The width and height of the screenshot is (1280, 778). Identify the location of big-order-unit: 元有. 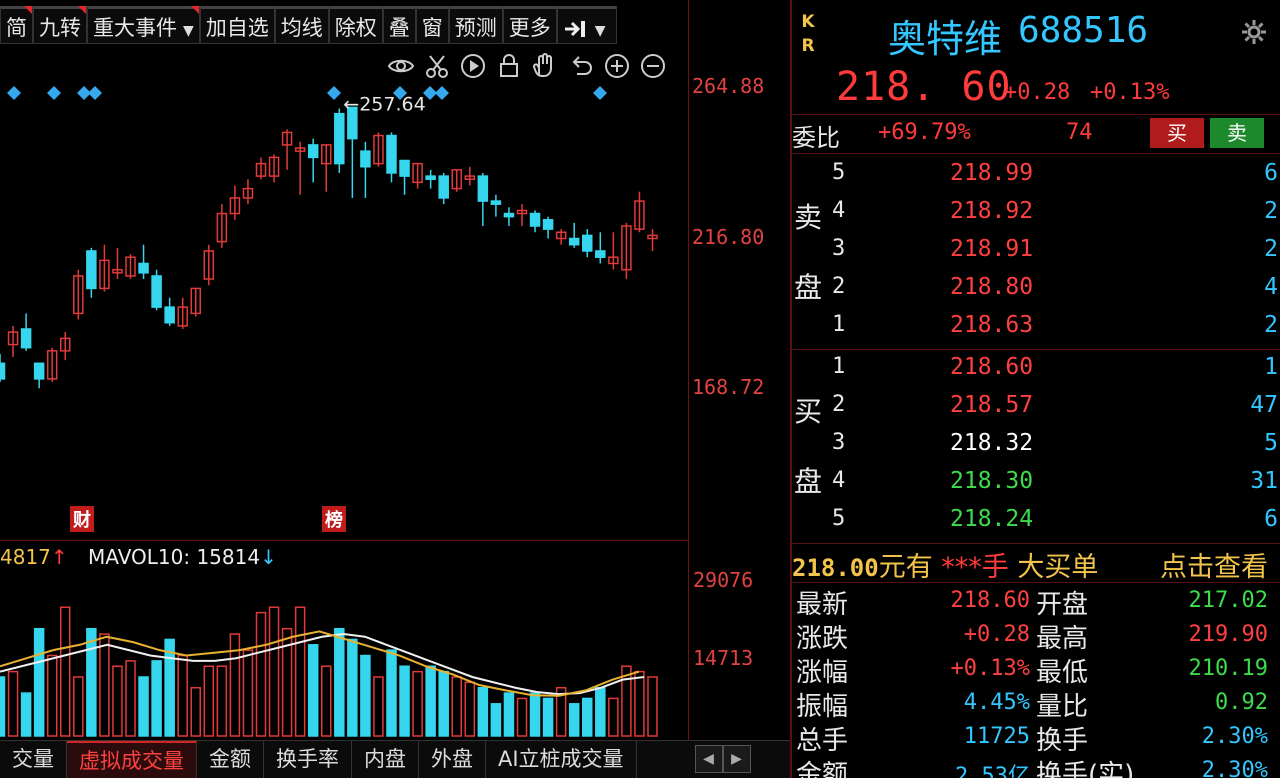
(905, 567).